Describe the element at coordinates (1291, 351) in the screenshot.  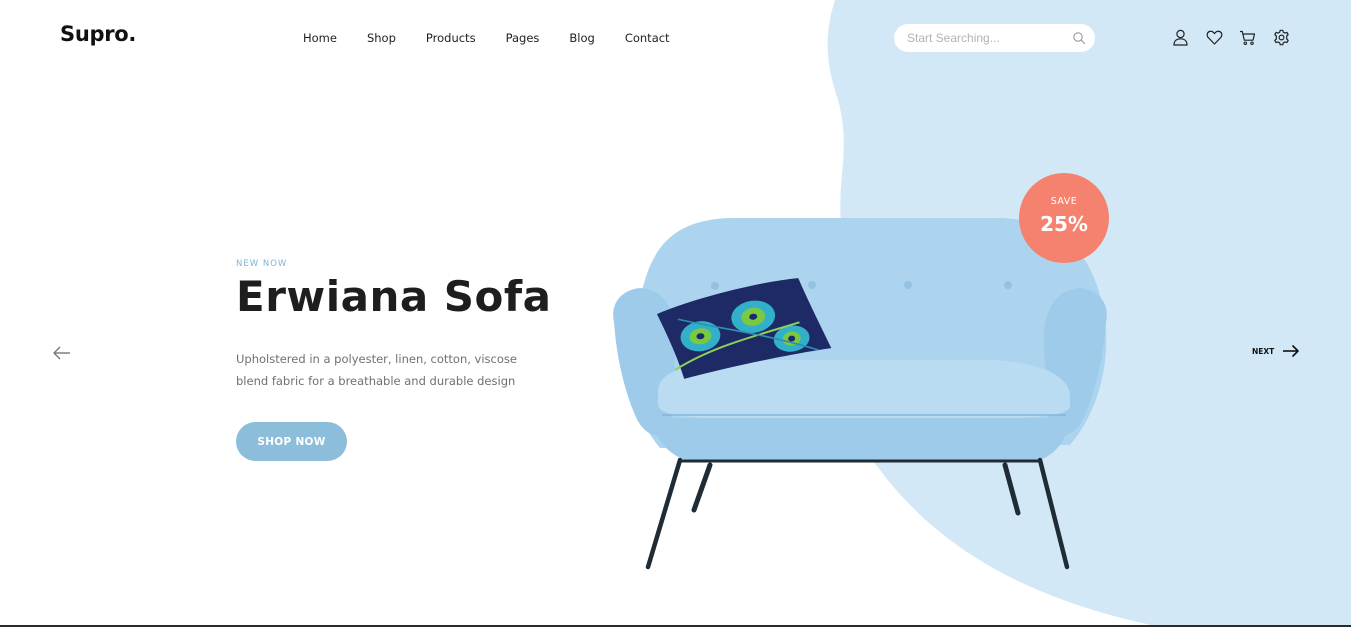
I see `arrow-right-icon` at that location.